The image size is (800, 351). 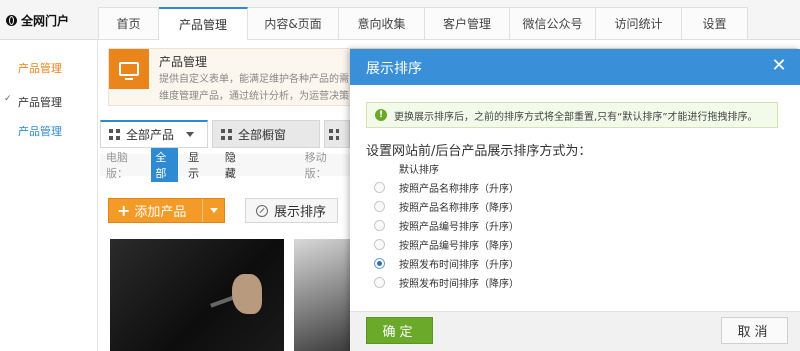 What do you see at coordinates (254, 96) in the screenshot?
I see `intro-description-line2: 维度管理产品，通过统计分析，为运营决策` at bounding box center [254, 96].